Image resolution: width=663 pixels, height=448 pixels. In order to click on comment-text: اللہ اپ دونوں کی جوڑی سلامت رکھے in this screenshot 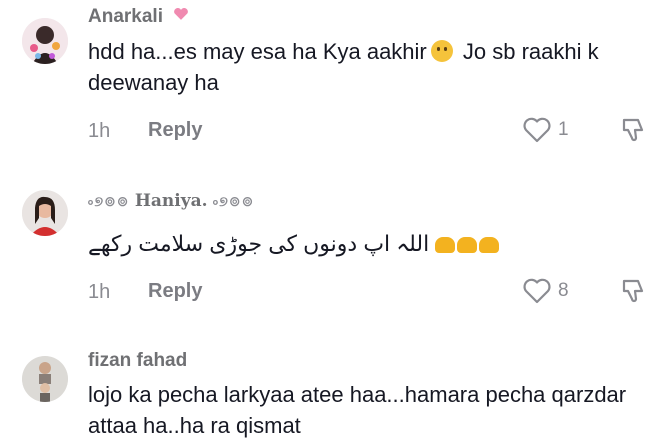, I will do `click(308, 243)`.